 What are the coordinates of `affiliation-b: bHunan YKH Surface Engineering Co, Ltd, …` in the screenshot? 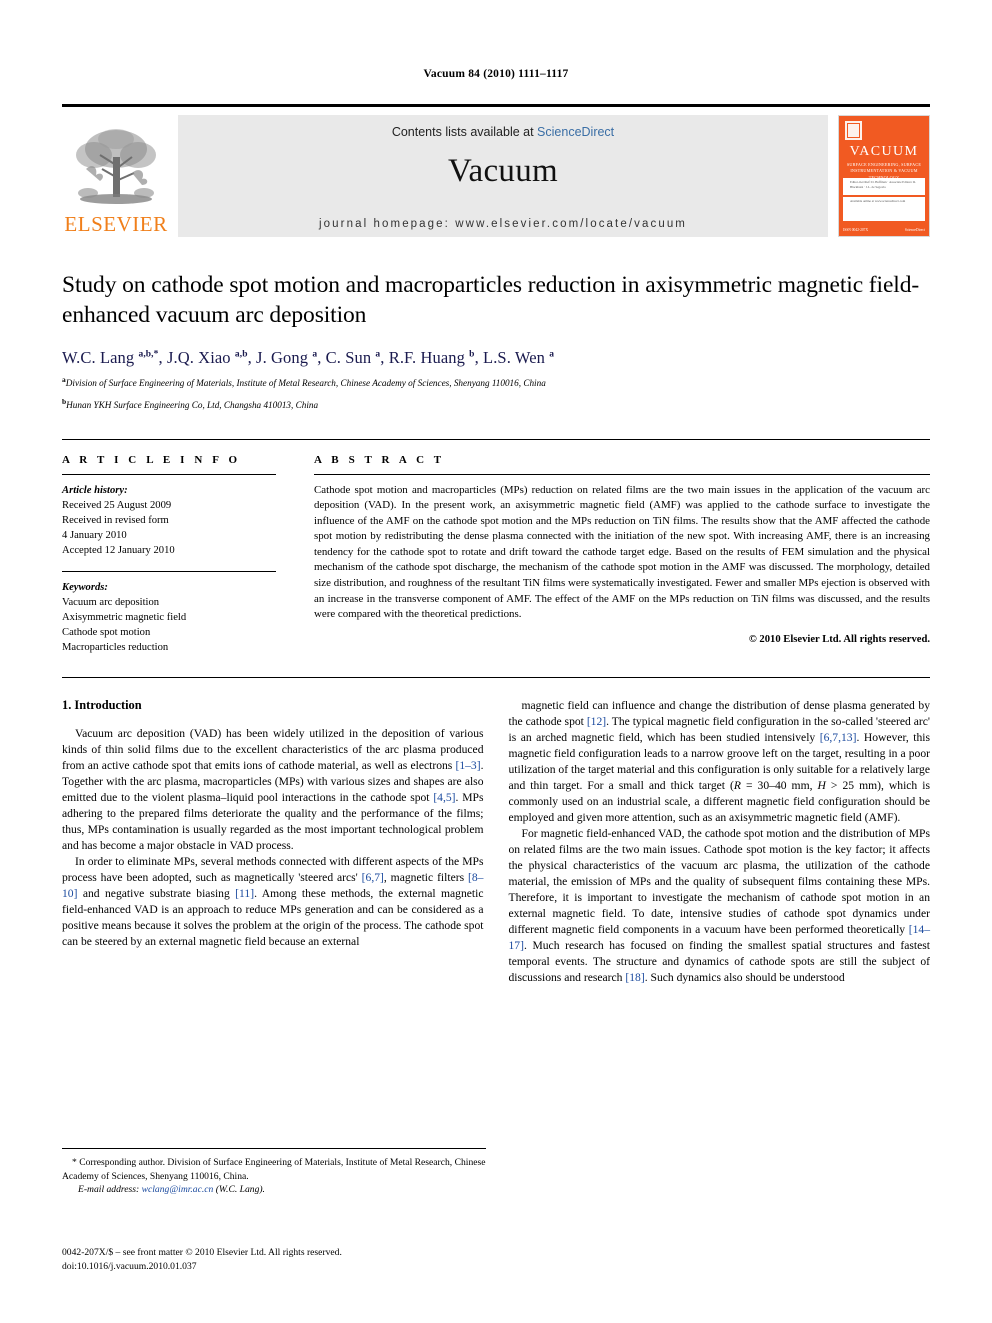 It's located at (496, 404).